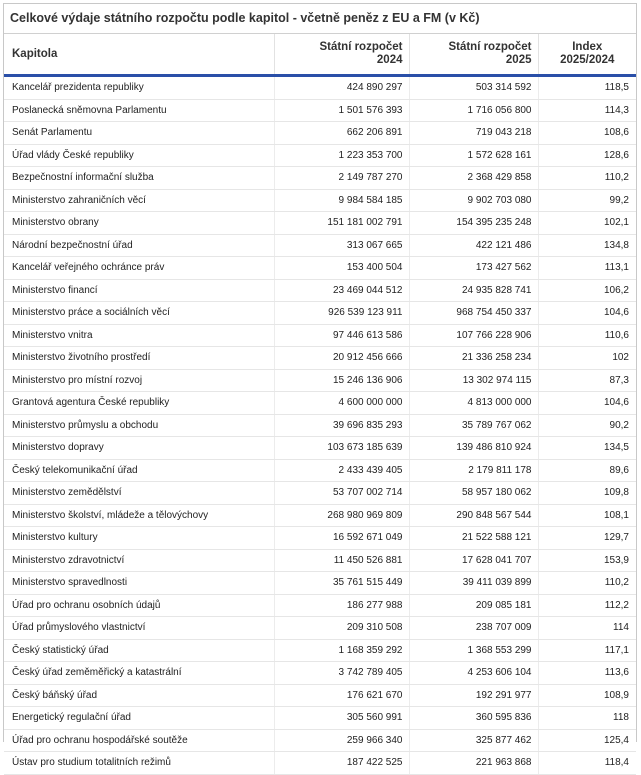  Describe the element at coordinates (139, 448) in the screenshot. I see `cell-kapitola: Ministerstvo dopravy` at that location.